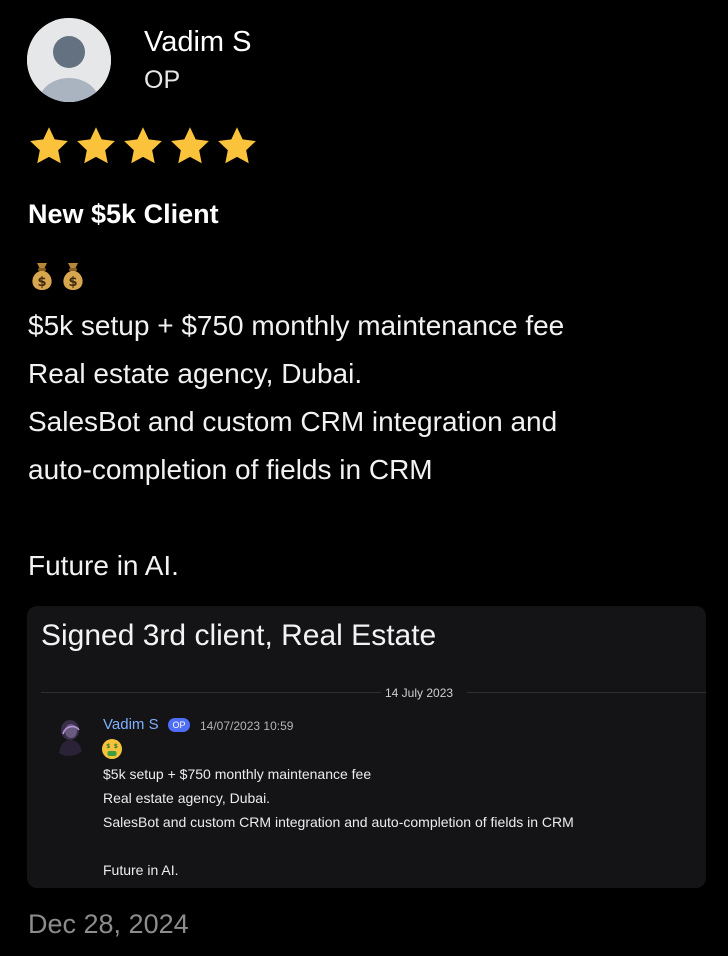 This screenshot has width=728, height=956. Describe the element at coordinates (187, 798) in the screenshot. I see `message-body-line: Real estate agency, Dubai.` at that location.